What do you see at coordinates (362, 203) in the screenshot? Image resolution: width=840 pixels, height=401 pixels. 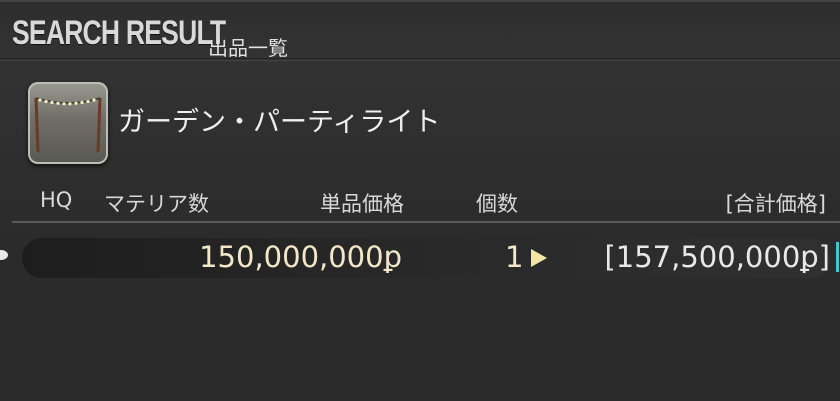 I see `column-header-unit-price: 単品価格` at bounding box center [362, 203].